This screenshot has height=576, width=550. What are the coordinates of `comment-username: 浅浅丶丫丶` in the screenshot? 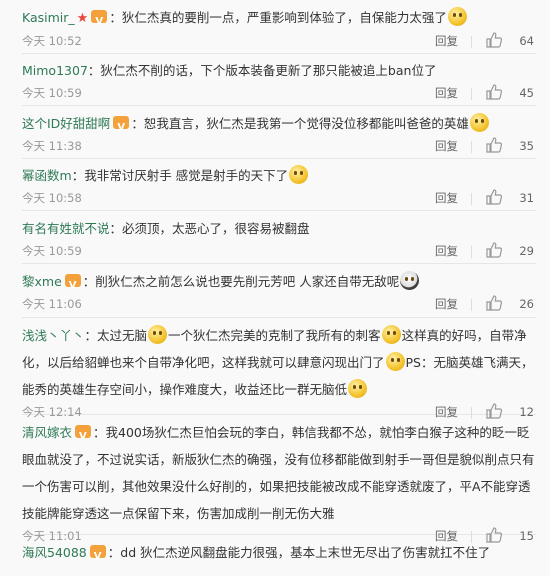 It's located at (53, 335).